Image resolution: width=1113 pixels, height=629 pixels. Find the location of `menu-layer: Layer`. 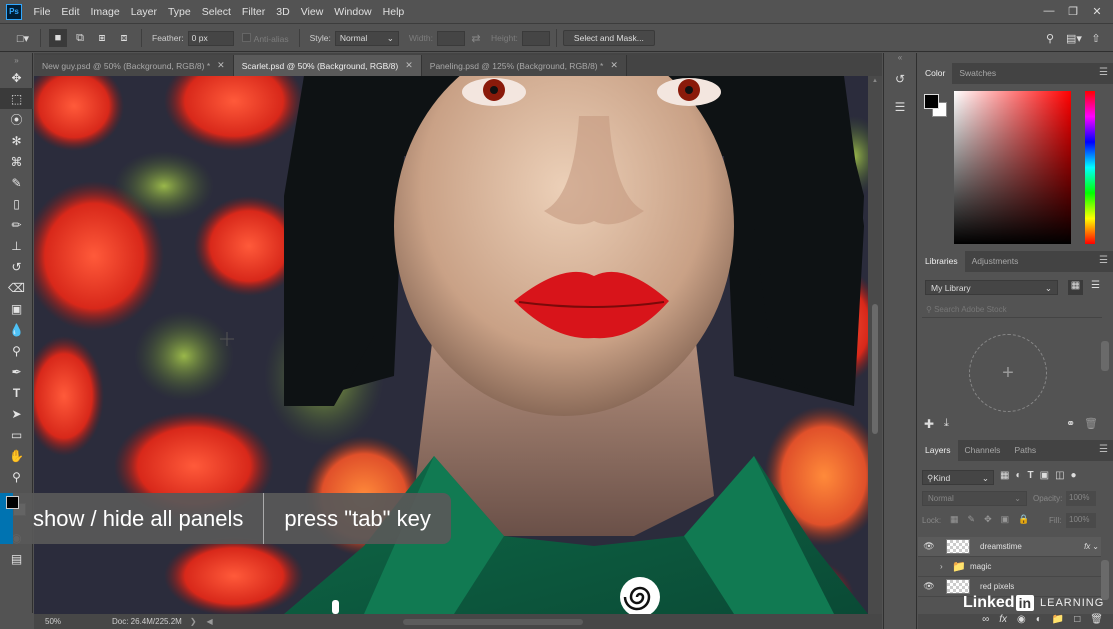

menu-layer: Layer is located at coordinates (143, 12).